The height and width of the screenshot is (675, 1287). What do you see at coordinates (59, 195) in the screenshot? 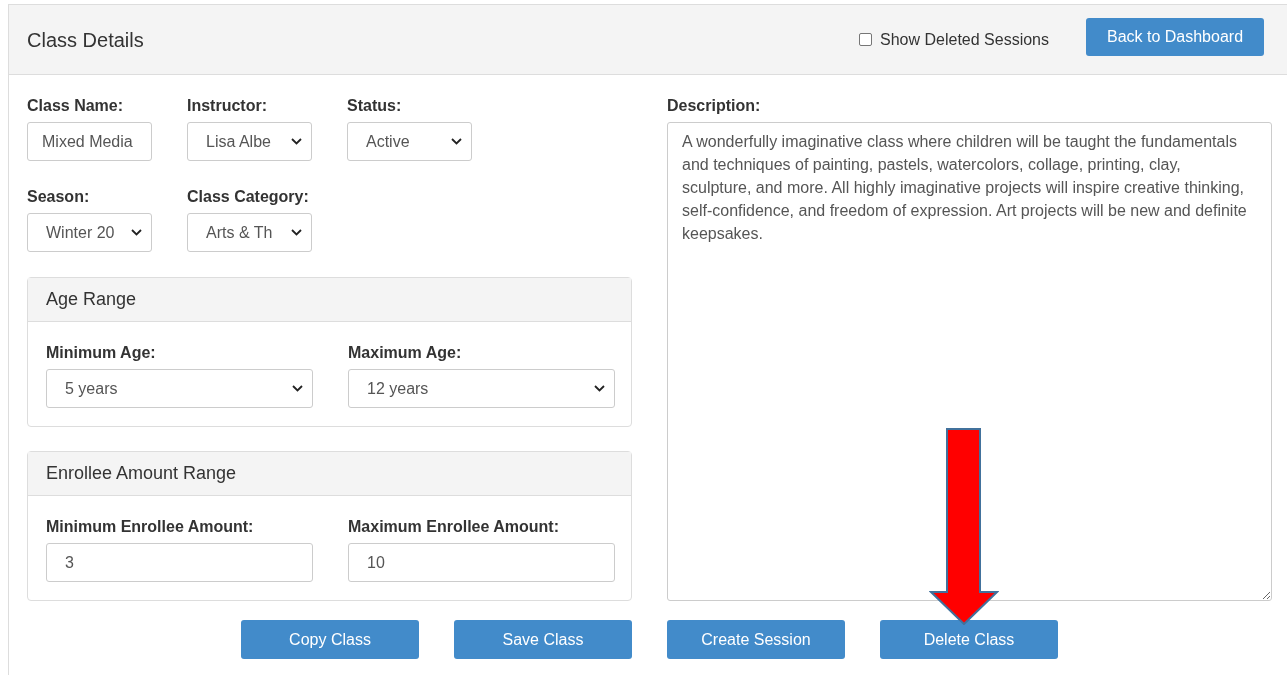
I see `field-label: Season:` at bounding box center [59, 195].